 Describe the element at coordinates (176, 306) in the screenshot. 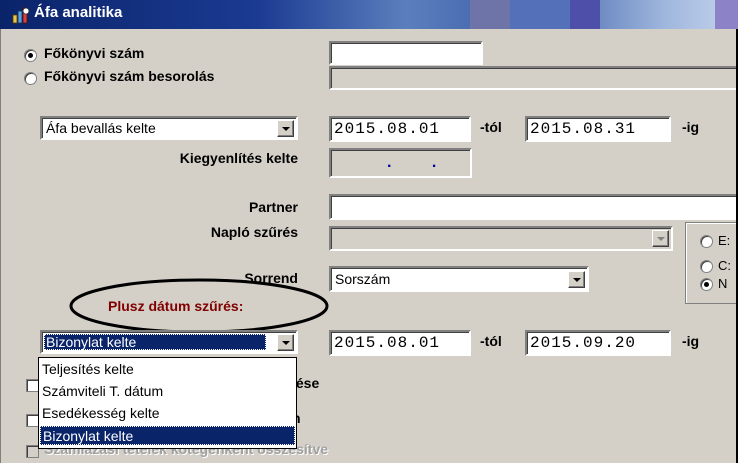

I see `plusz-datum-label: Plusz dátum szűrés:` at that location.